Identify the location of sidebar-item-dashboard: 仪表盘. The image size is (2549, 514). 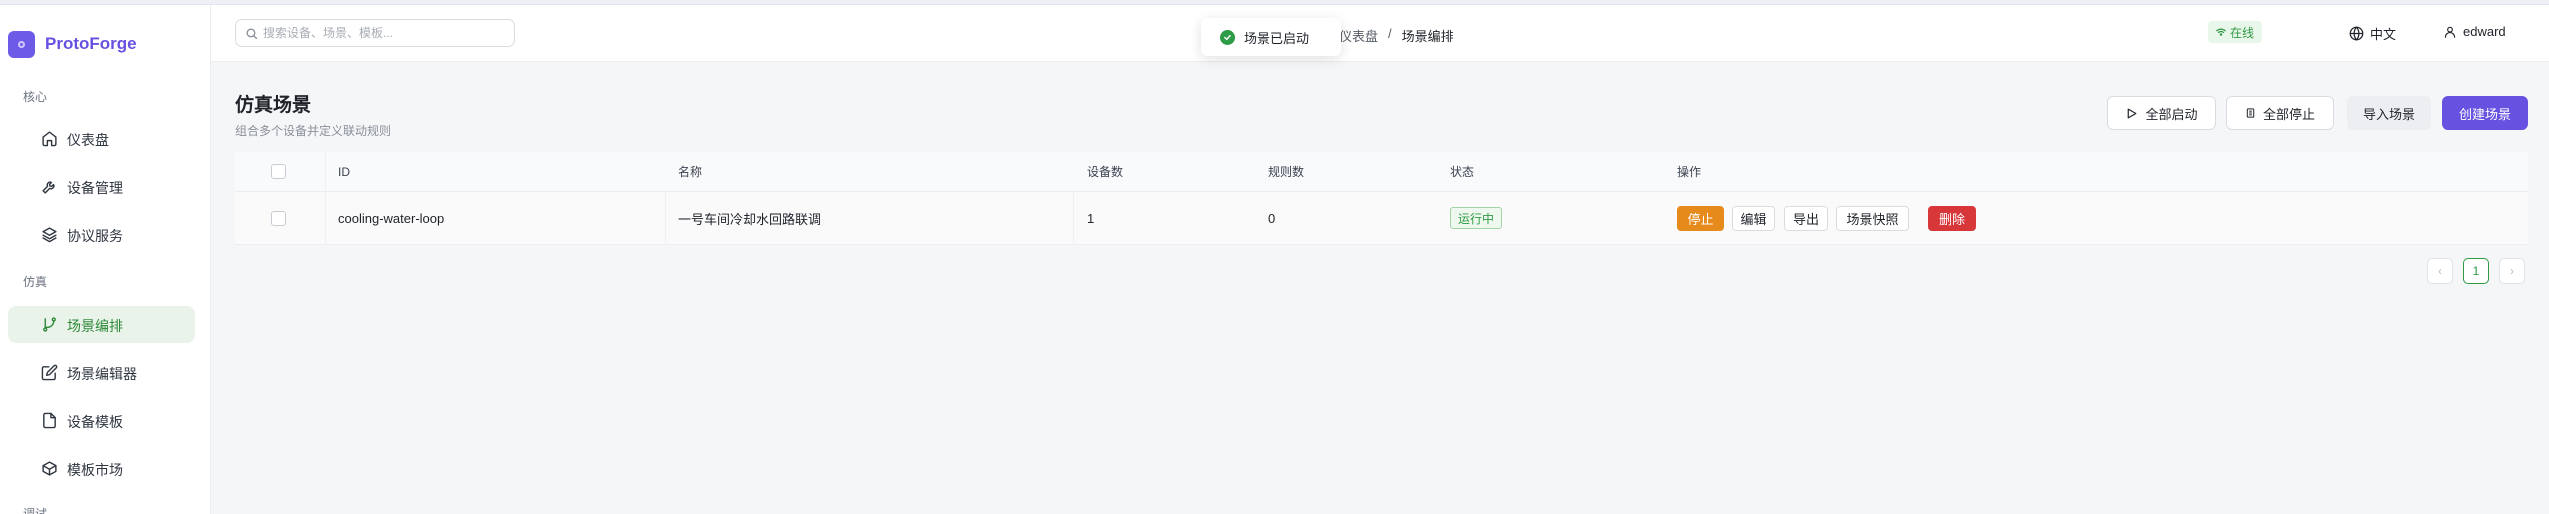
(101, 138).